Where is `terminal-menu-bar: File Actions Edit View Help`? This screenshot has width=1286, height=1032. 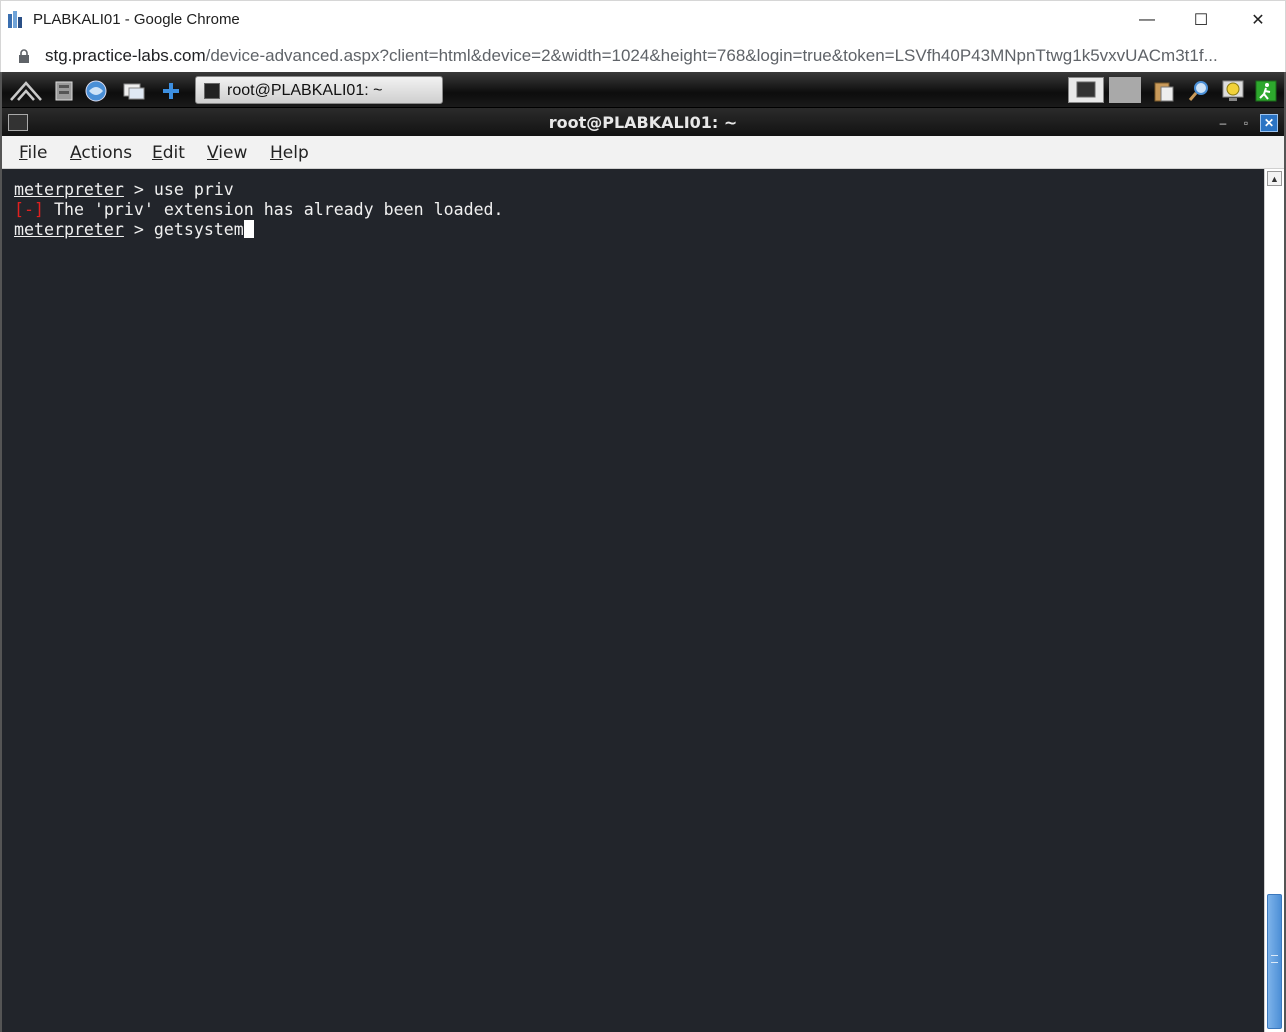
terminal-menu-bar: File Actions Edit View Help is located at coordinates (643, 152).